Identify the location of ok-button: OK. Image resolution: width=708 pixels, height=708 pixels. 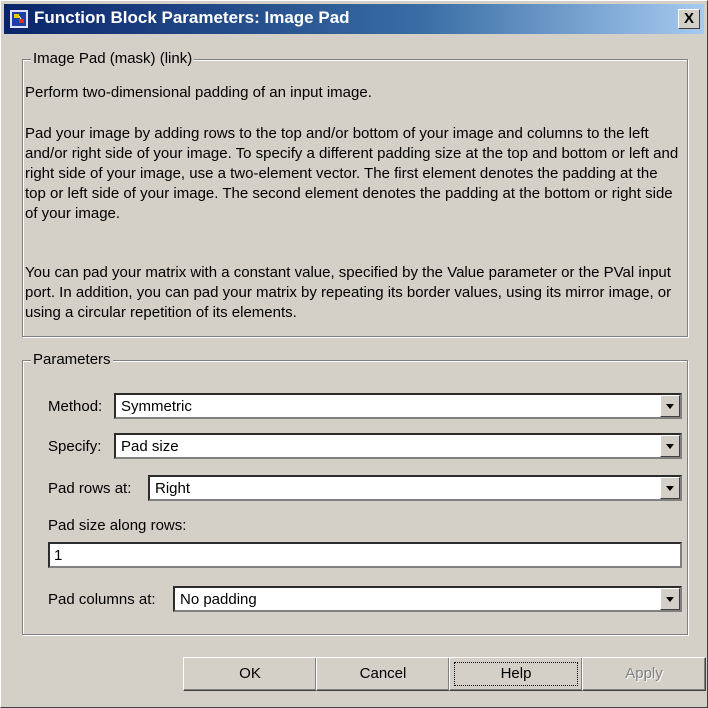
(250, 674).